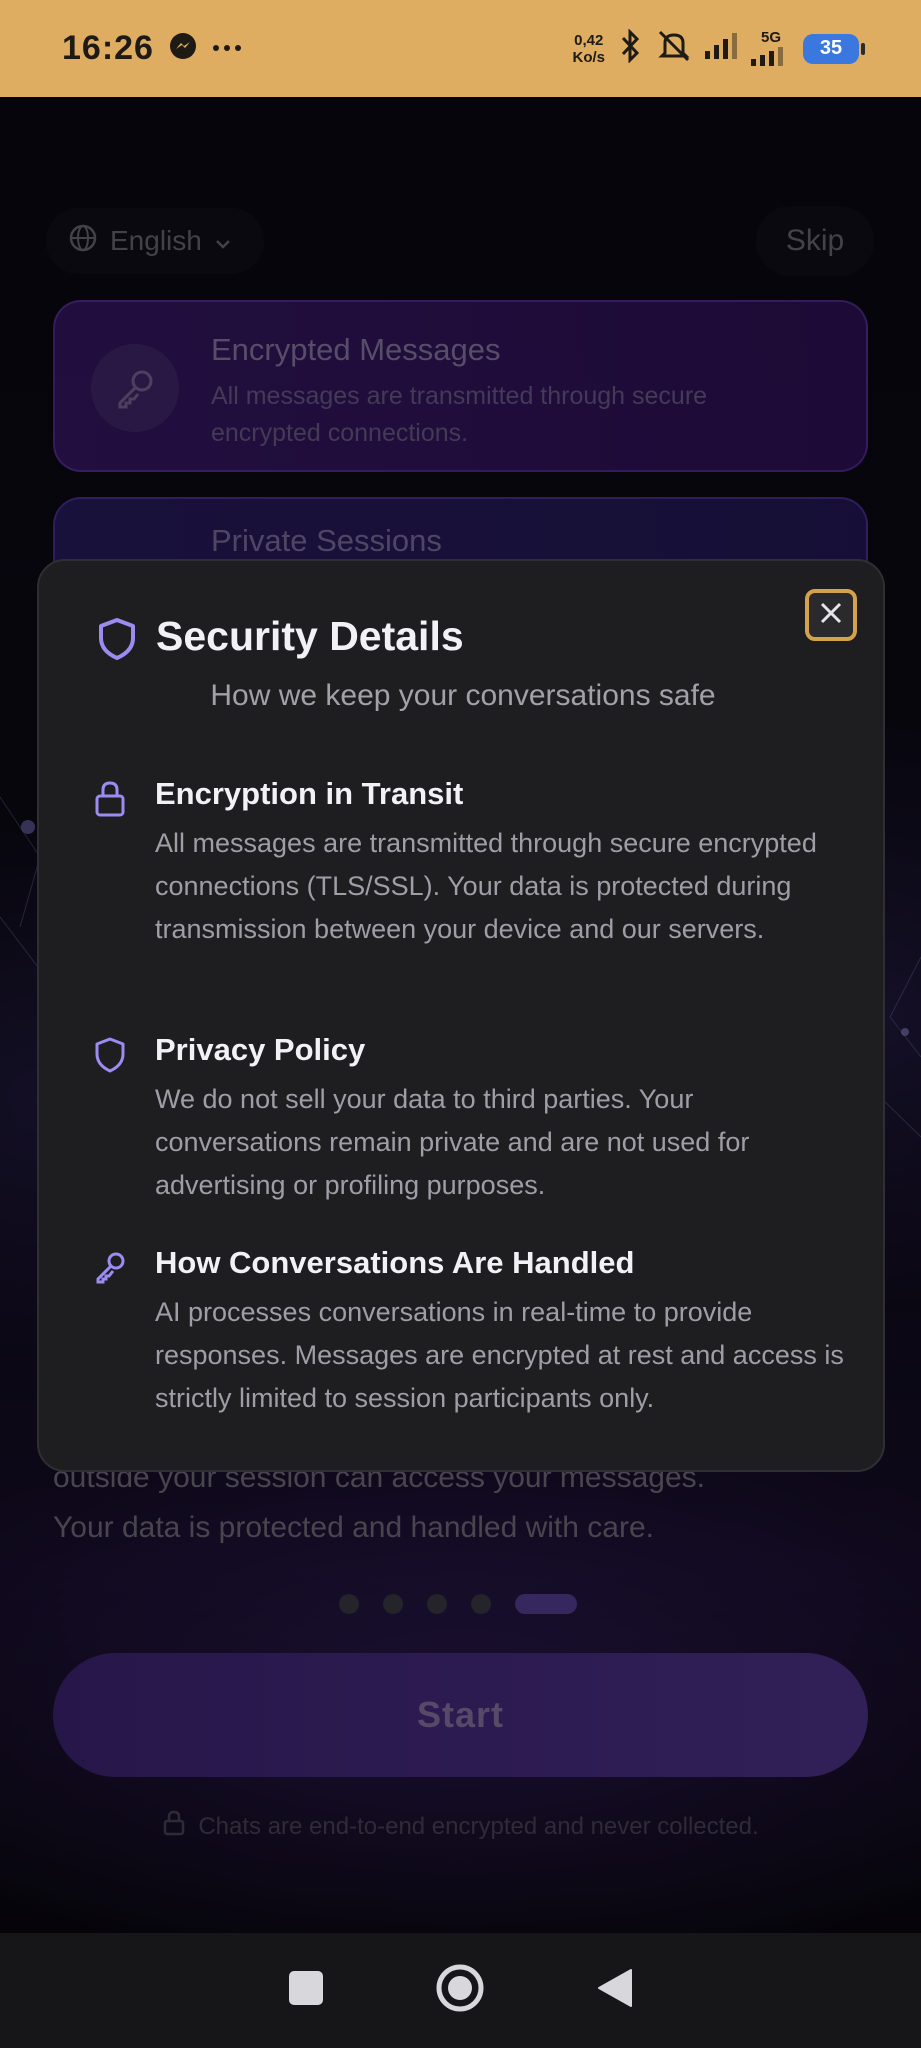 The image size is (921, 2048). What do you see at coordinates (463, 695) in the screenshot?
I see `dialog-subtitle: How we keep your conversations safe` at bounding box center [463, 695].